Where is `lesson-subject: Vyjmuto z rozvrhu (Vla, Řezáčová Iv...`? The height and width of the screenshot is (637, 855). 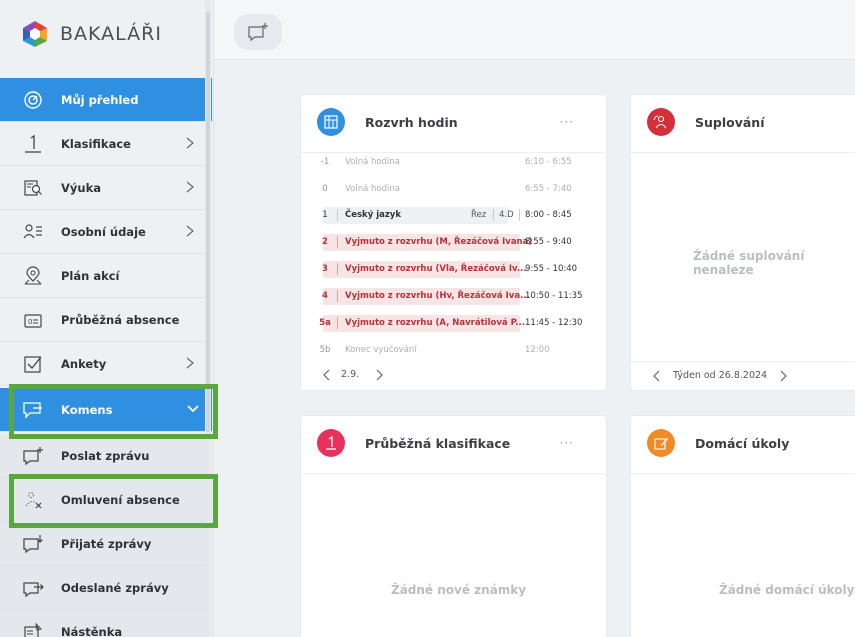
lesson-subject: Vyjmuto z rozvrhu (Vla, Řezáčová Iv... is located at coordinates (436, 269).